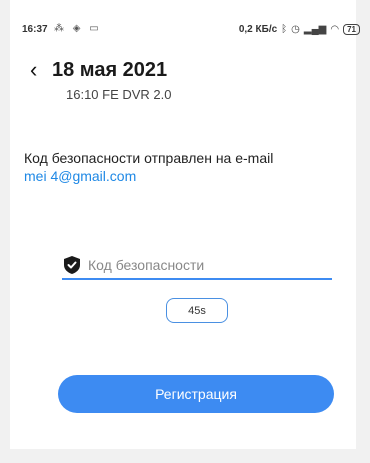  What do you see at coordinates (295, 29) in the screenshot?
I see `alarm-icon: ◷` at bounding box center [295, 29].